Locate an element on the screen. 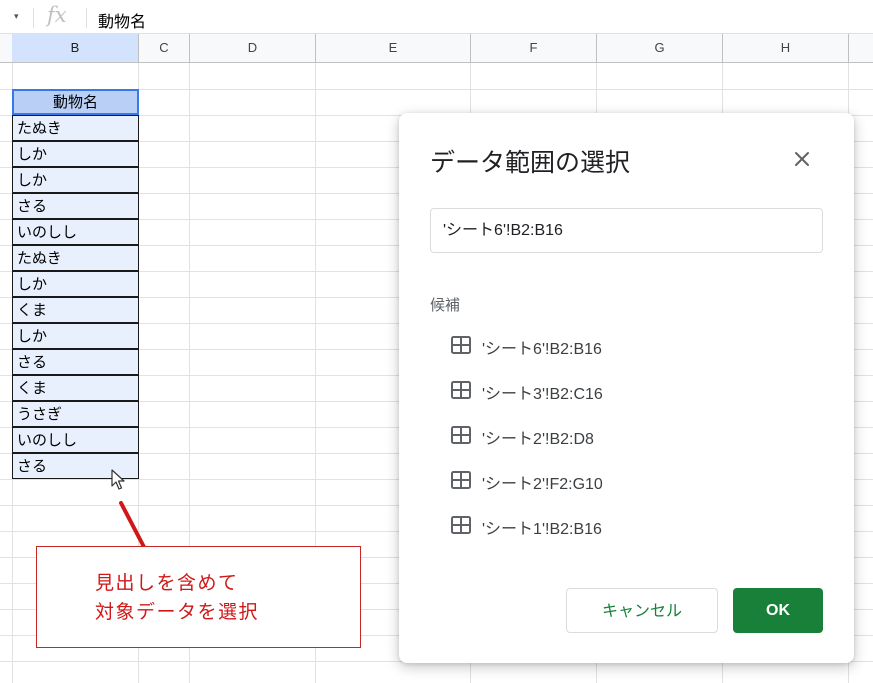 The image size is (873, 683). callout-text-line2: 対象データを選択 is located at coordinates (177, 612).